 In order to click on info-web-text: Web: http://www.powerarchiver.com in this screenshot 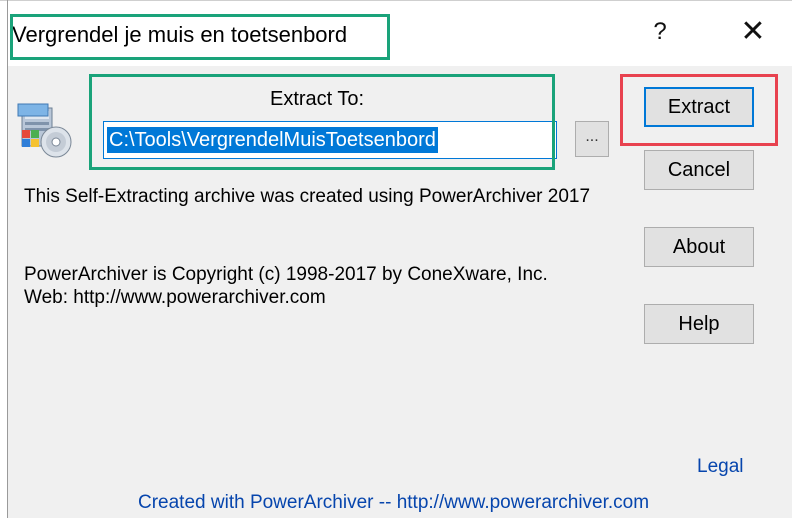, I will do `click(175, 297)`.